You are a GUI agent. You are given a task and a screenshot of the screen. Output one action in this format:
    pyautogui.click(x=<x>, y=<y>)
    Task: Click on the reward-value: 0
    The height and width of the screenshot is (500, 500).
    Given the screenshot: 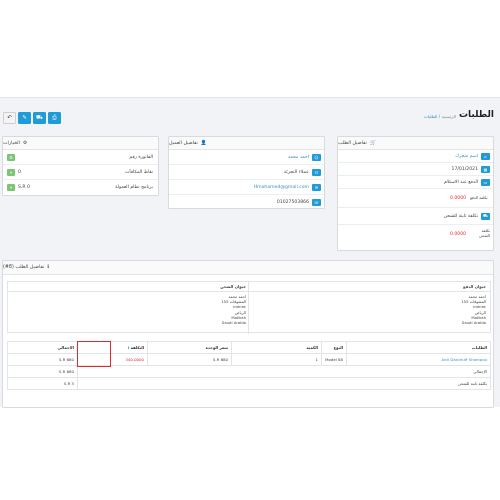 What is the action you would take?
    pyautogui.click(x=19, y=172)
    